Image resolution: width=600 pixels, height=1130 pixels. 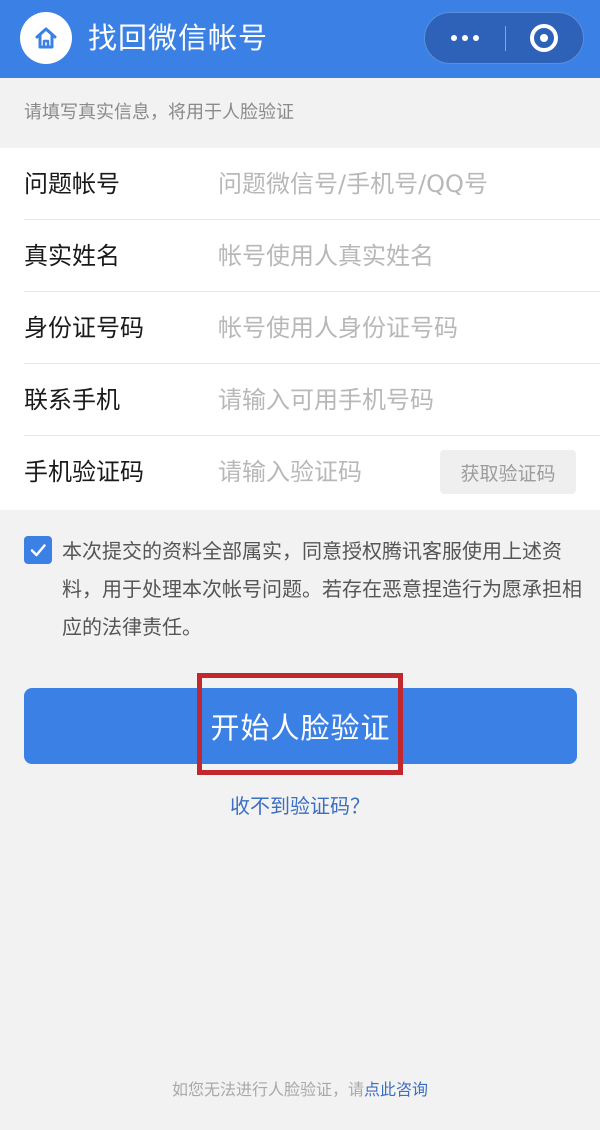 I want to click on consult-link: 点此咨询, so click(x=396, y=1089).